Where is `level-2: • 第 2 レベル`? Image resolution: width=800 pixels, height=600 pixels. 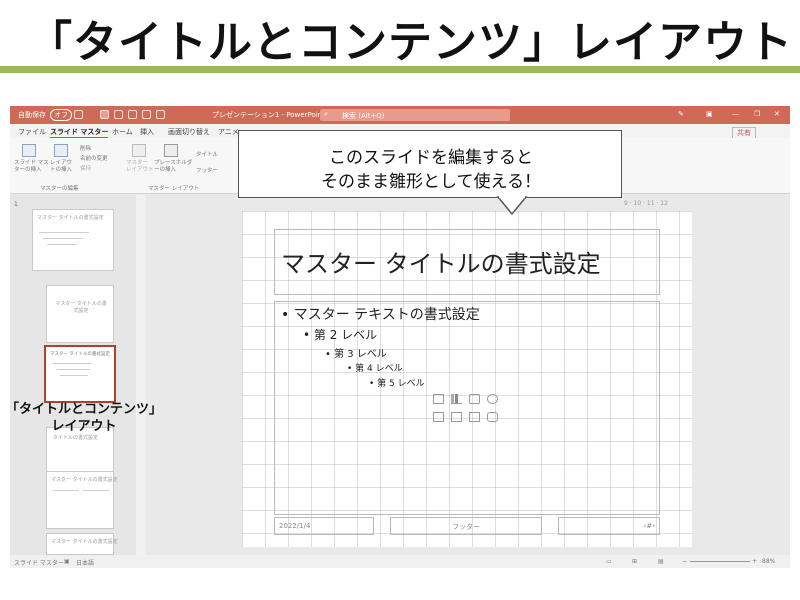 level-2: • 第 2 レベル is located at coordinates (340, 334).